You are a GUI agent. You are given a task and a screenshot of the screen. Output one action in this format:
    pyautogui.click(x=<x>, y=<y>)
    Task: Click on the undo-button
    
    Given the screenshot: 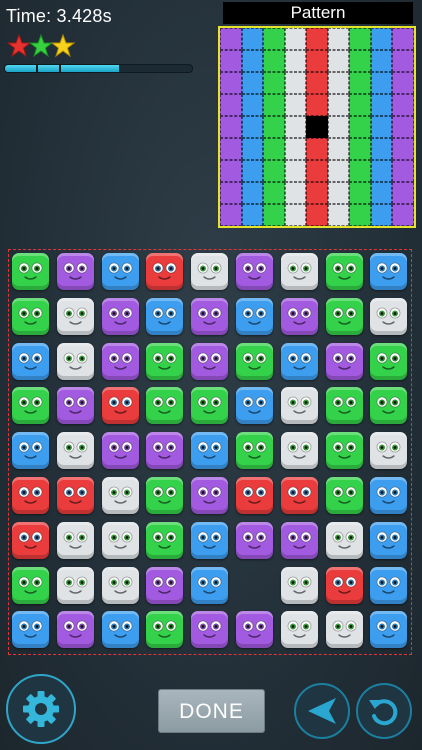 What is the action you would take?
    pyautogui.click(x=384, y=711)
    